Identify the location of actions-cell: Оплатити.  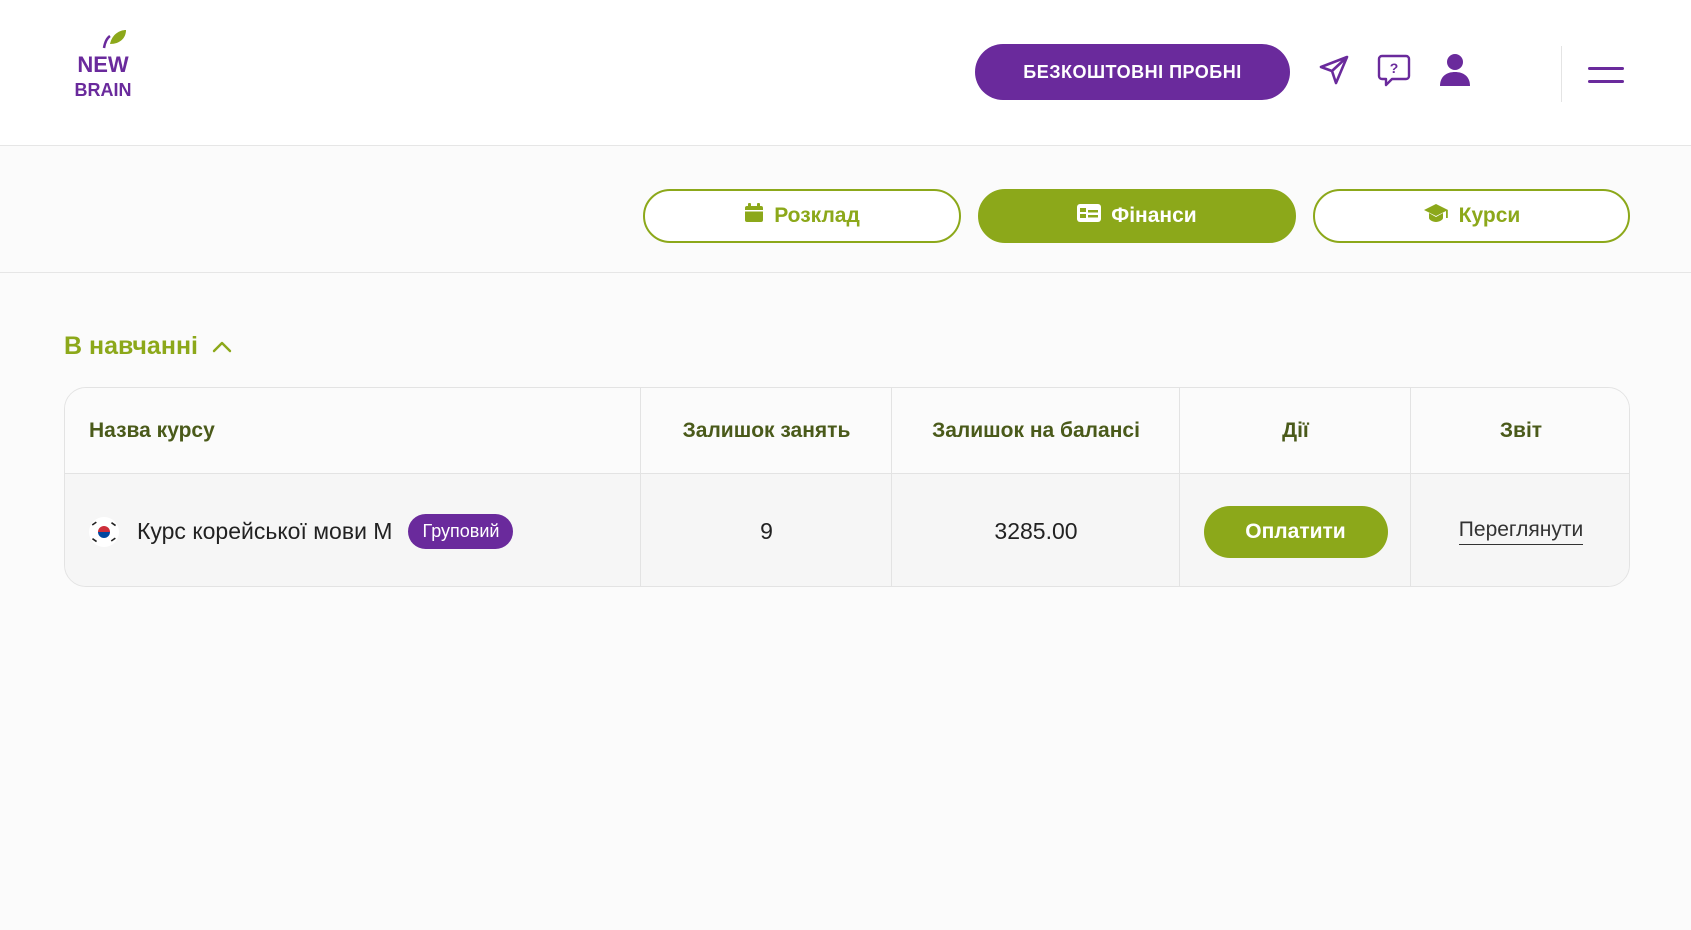
(1295, 530).